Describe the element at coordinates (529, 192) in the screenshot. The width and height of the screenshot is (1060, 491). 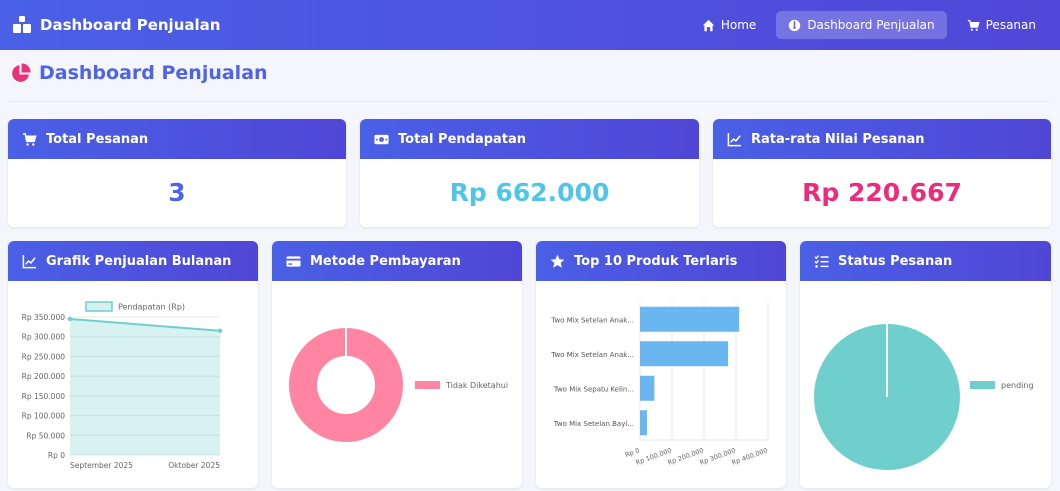
I see `stat-value: Rp 662.000` at that location.